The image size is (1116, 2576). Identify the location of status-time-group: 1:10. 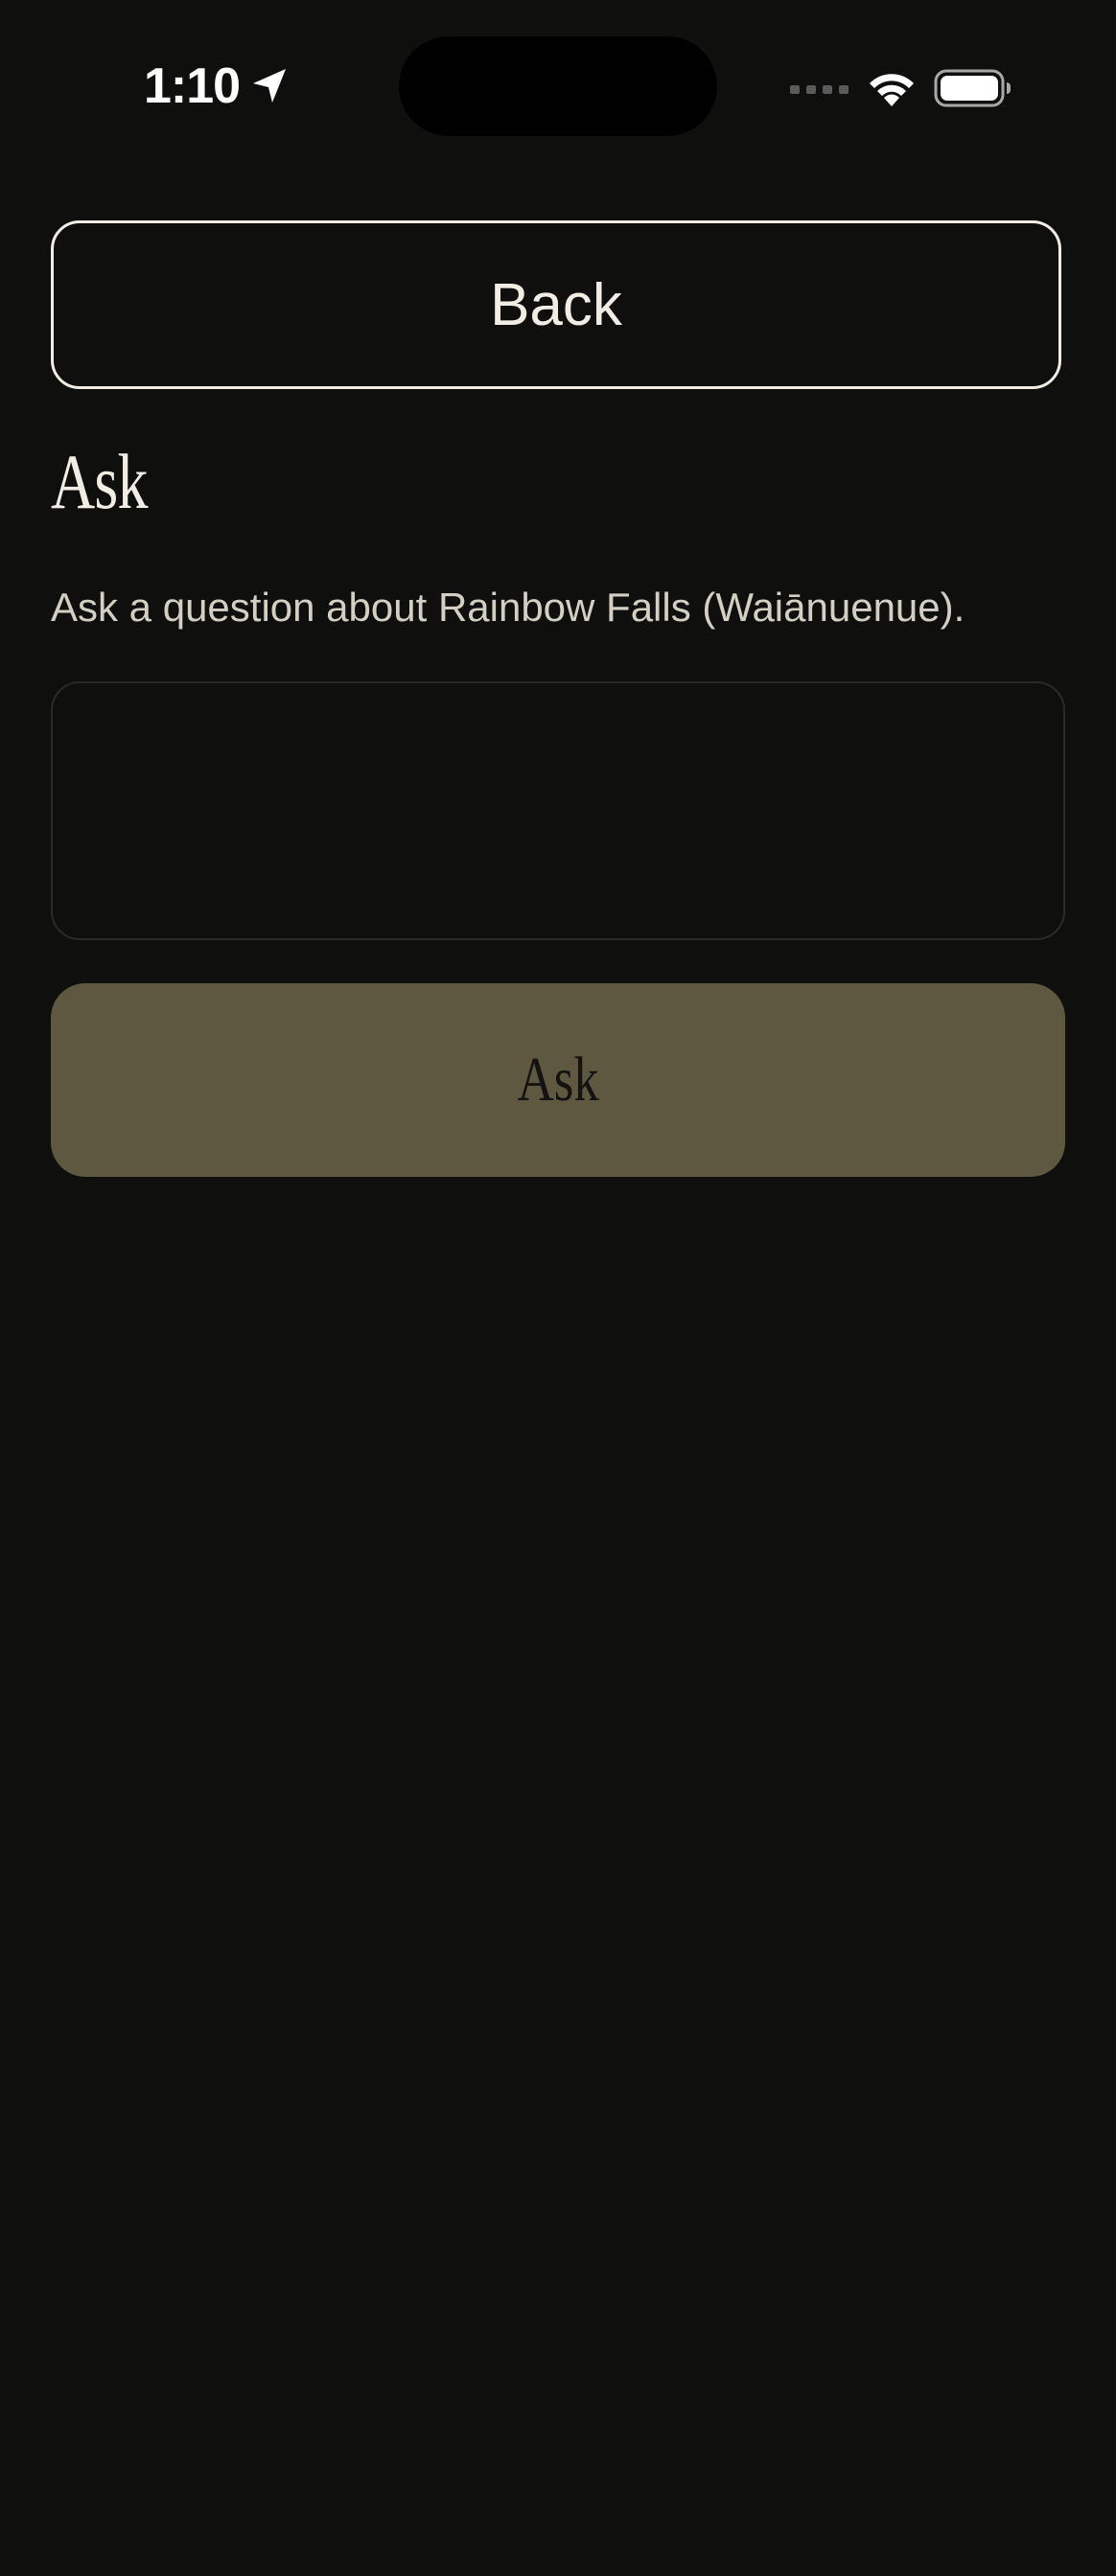
(217, 86).